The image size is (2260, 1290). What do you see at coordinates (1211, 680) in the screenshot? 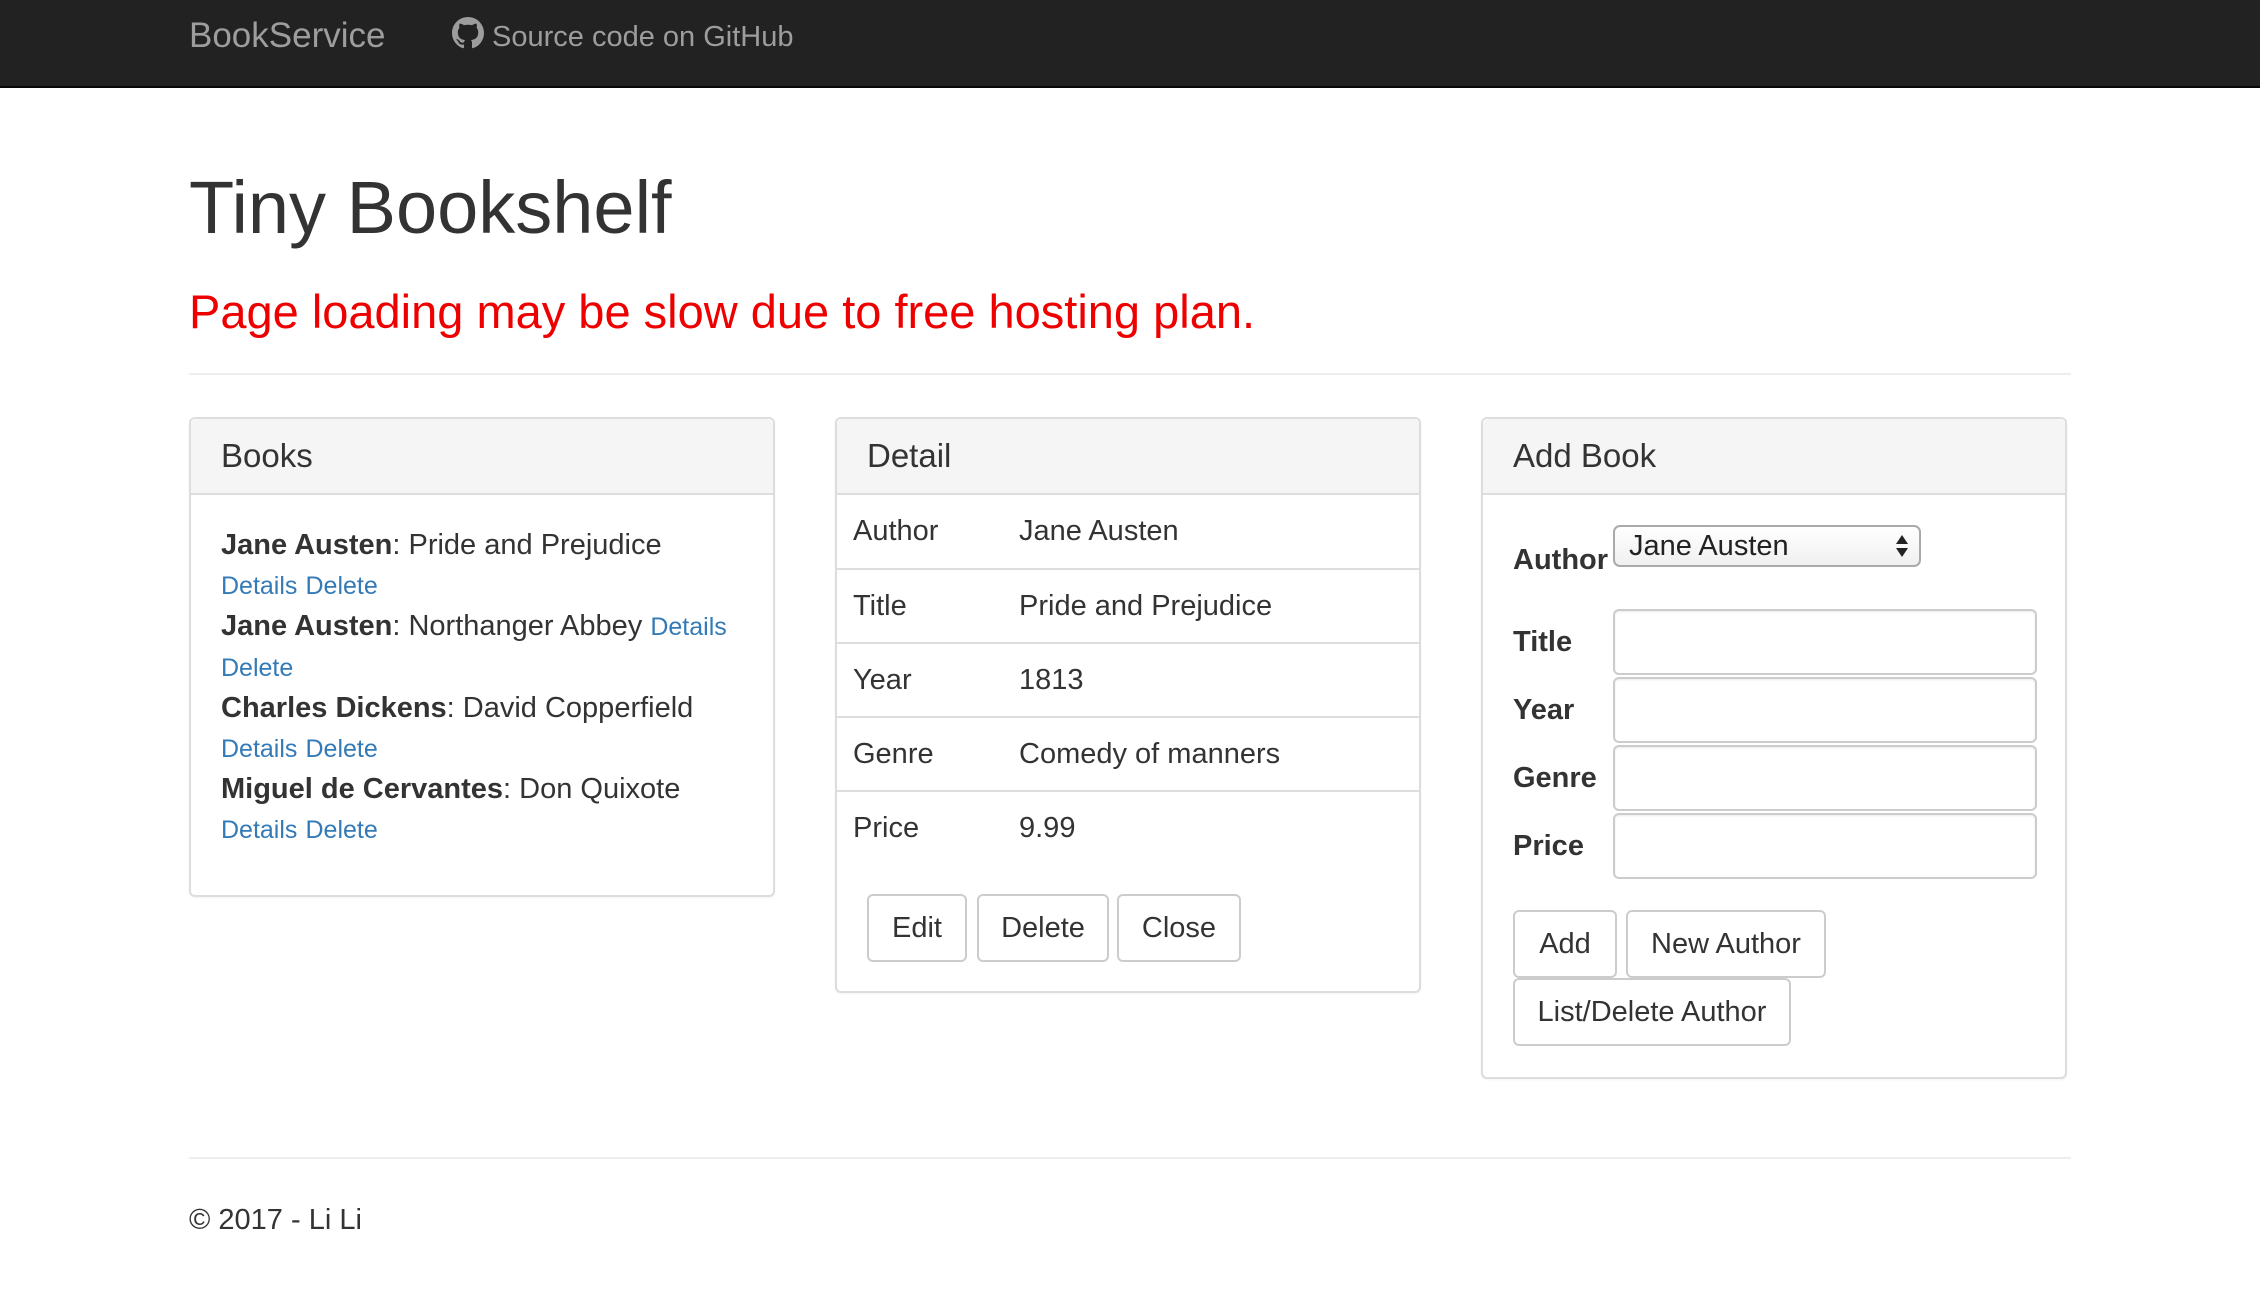
I see `detail-value: 1813` at bounding box center [1211, 680].